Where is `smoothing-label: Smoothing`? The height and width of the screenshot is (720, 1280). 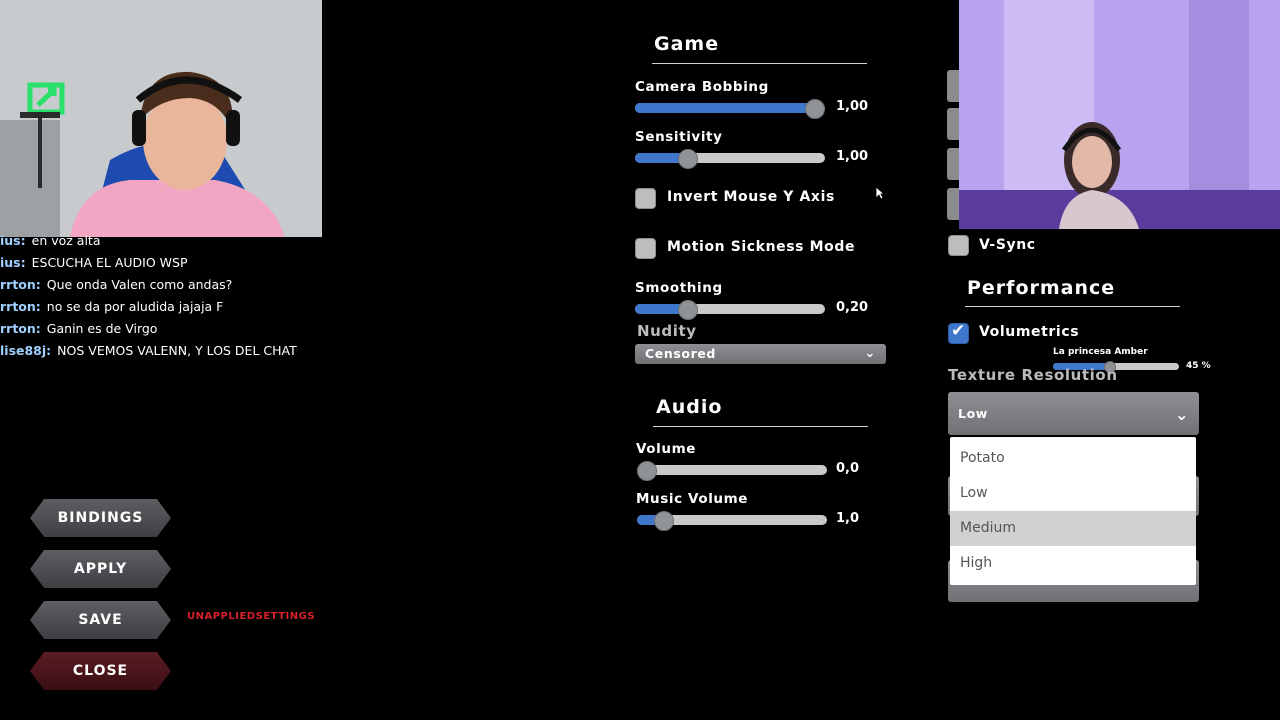 smoothing-label: Smoothing is located at coordinates (679, 288).